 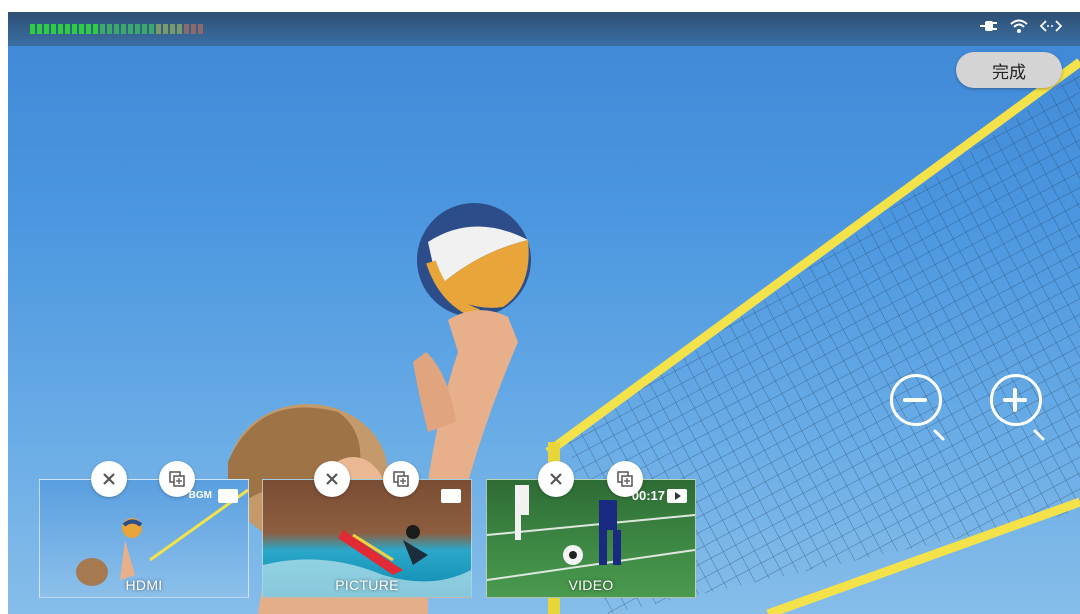 I want to click on layer-video-button, so click(x=625, y=479).